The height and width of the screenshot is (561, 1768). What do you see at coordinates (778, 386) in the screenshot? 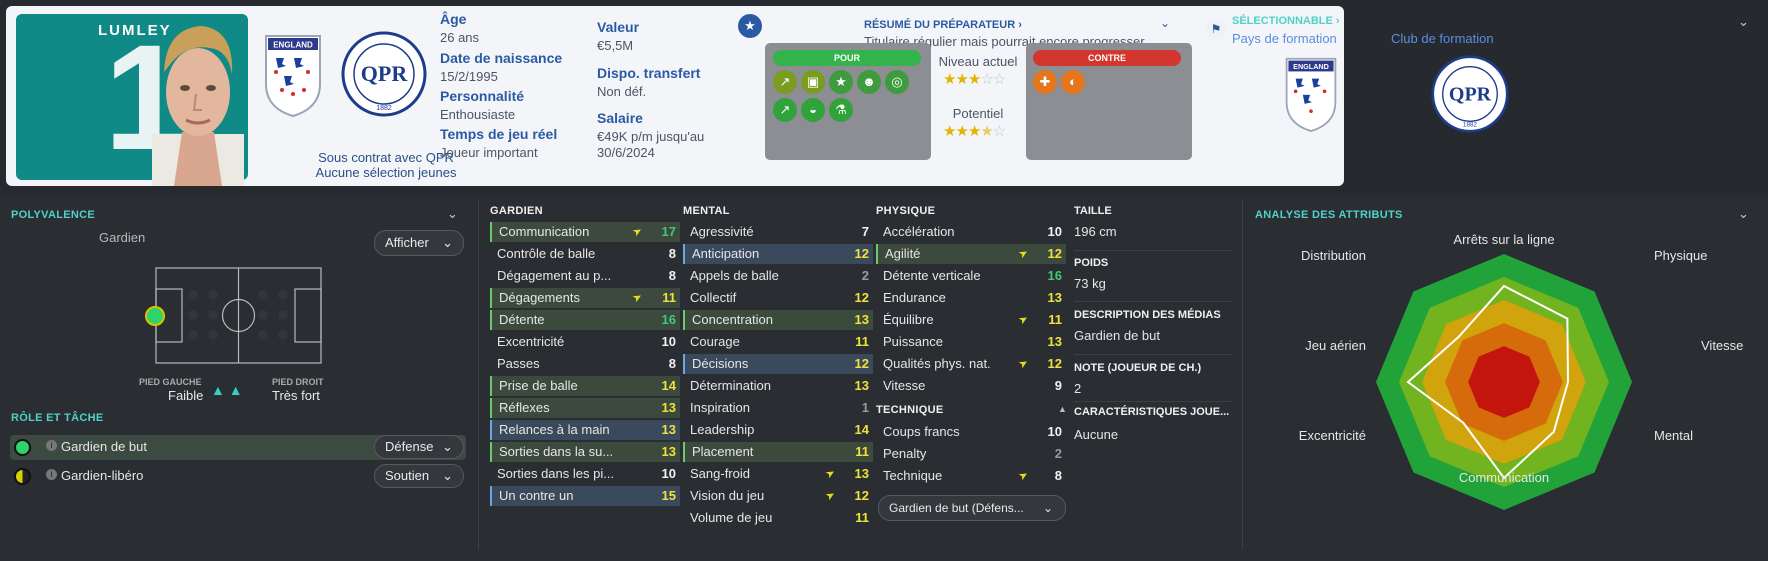
I see `attribute-row: Détermination 13` at bounding box center [778, 386].